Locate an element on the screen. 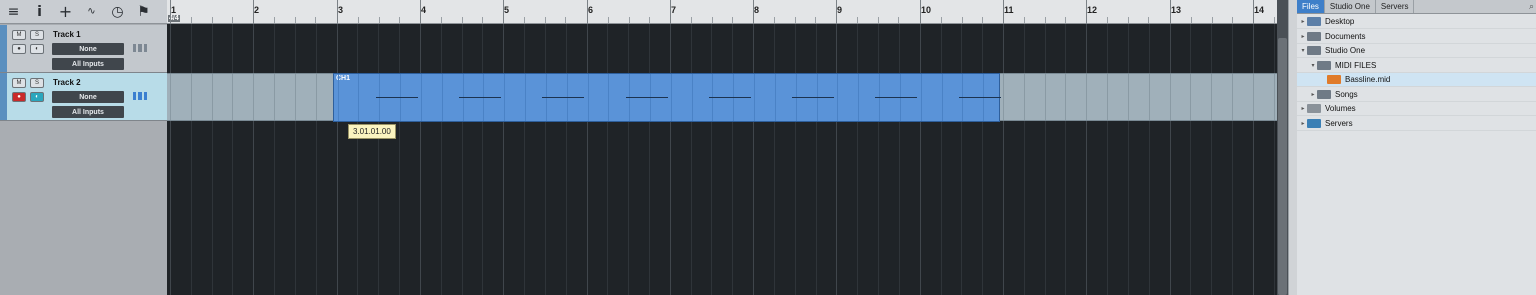 This screenshot has height=295, width=1536. menu-icon: ≡ is located at coordinates (13, 12).